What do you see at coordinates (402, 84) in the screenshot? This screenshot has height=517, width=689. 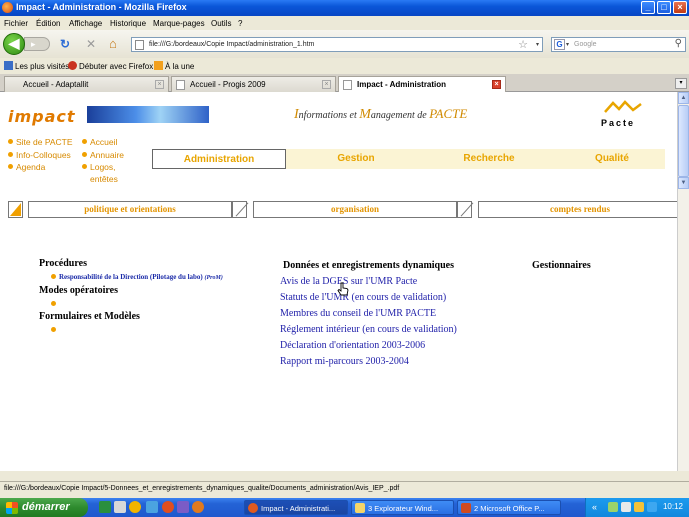 I see `tab-label: Impact - Administration` at bounding box center [402, 84].